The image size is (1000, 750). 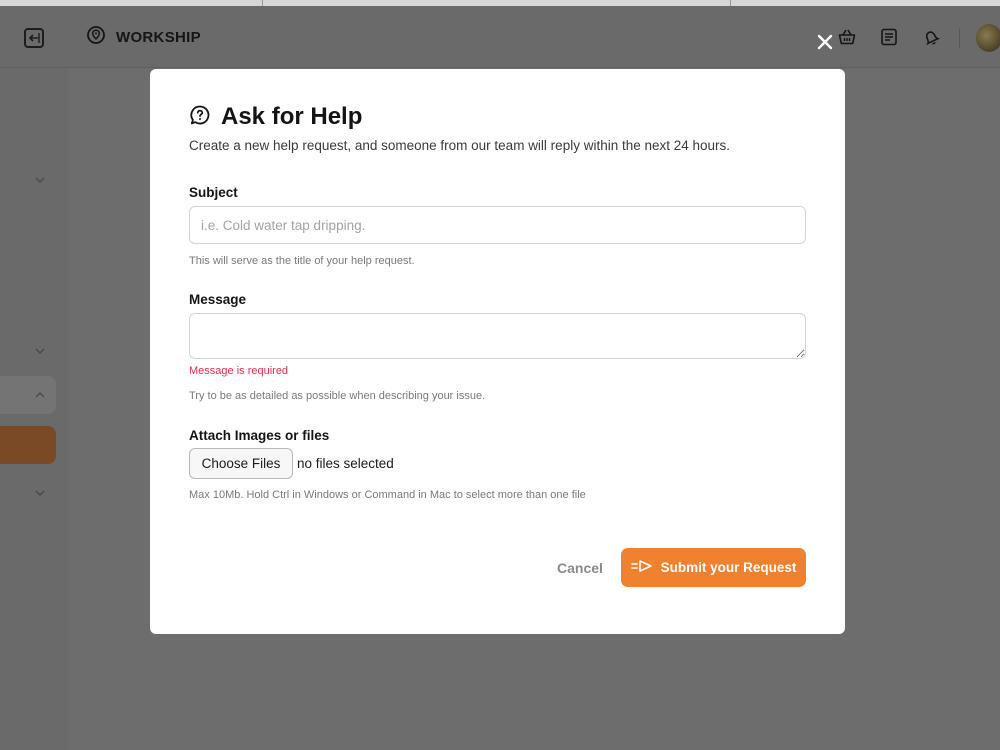 What do you see at coordinates (931, 37) in the screenshot?
I see `bell-icon` at bounding box center [931, 37].